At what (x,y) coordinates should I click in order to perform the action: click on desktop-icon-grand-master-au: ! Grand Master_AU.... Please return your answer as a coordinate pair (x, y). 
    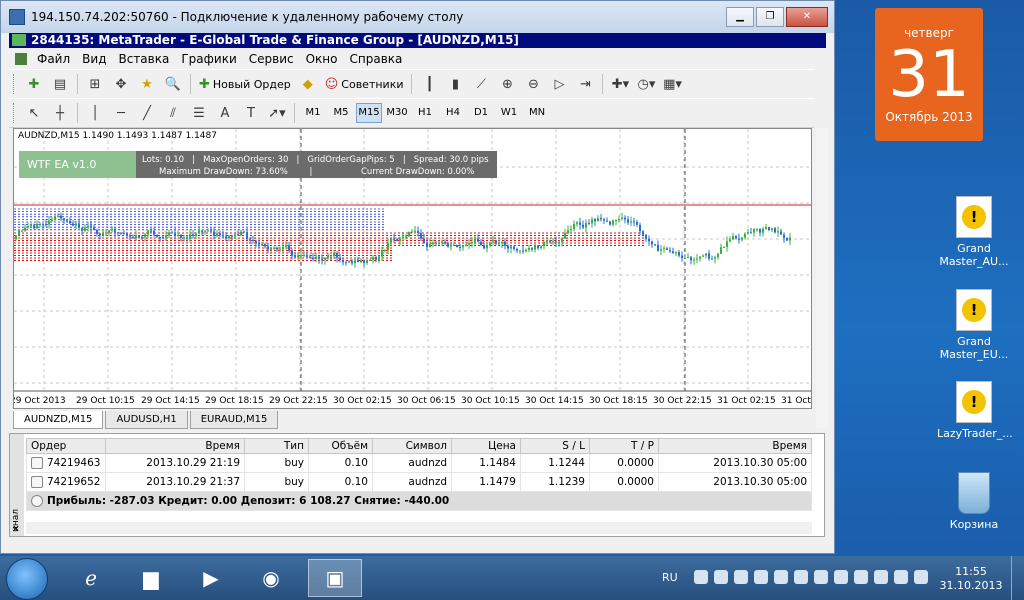
    Looking at the image, I should click on (974, 232).